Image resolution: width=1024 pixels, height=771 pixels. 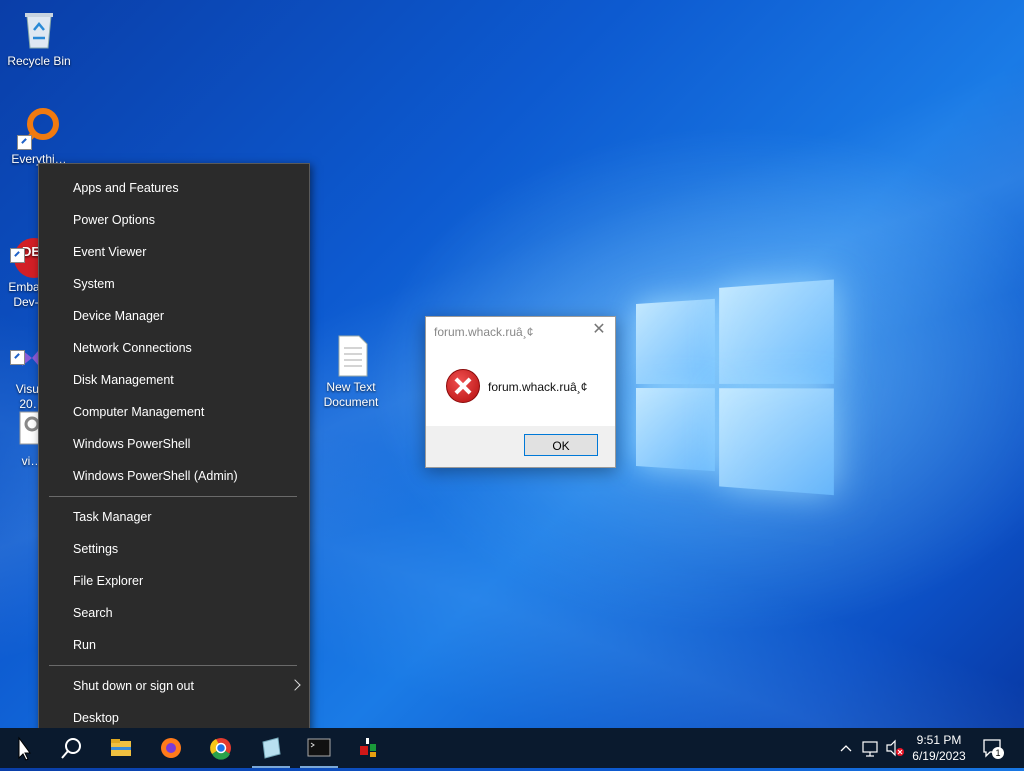 What do you see at coordinates (520, 446) in the screenshot?
I see `dialog-footer: OK` at bounding box center [520, 446].